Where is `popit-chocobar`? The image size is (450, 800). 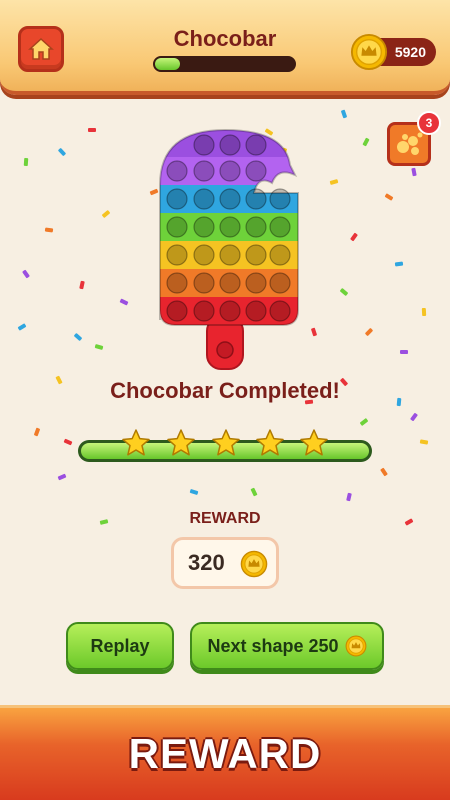
popit-chocobar is located at coordinates (225, 250).